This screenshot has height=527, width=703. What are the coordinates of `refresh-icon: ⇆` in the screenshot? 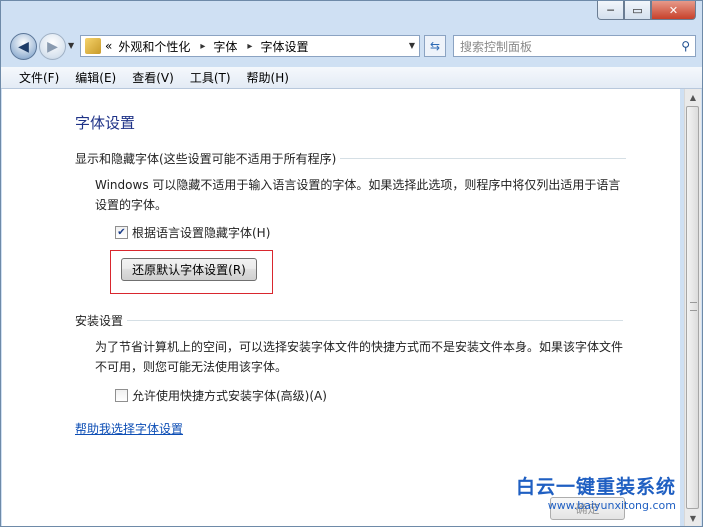 It's located at (435, 46).